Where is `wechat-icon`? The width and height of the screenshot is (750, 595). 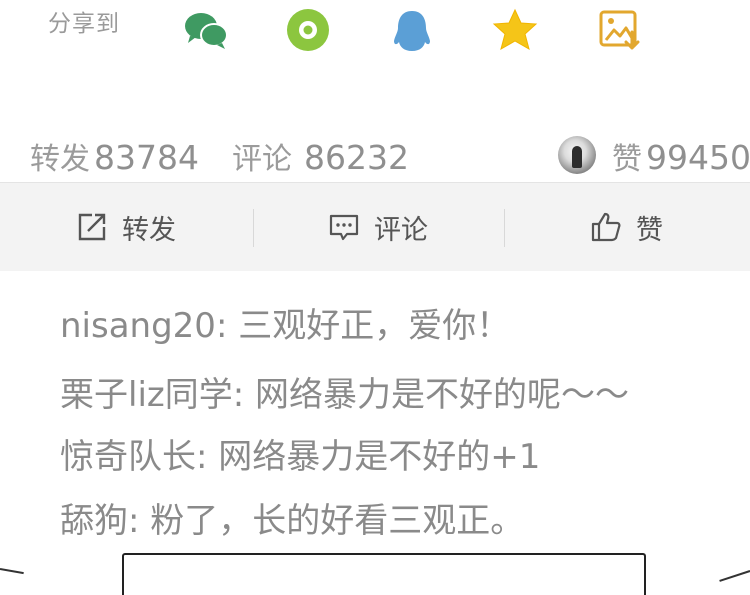 wechat-icon is located at coordinates (205, 30).